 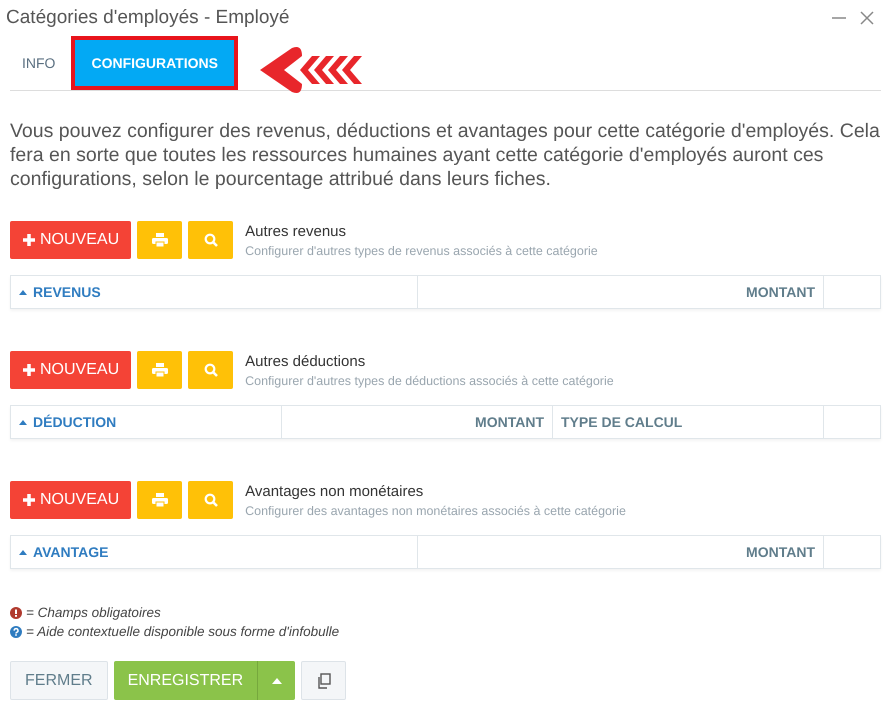 I want to click on column-label: AVANTAGE, so click(x=70, y=552).